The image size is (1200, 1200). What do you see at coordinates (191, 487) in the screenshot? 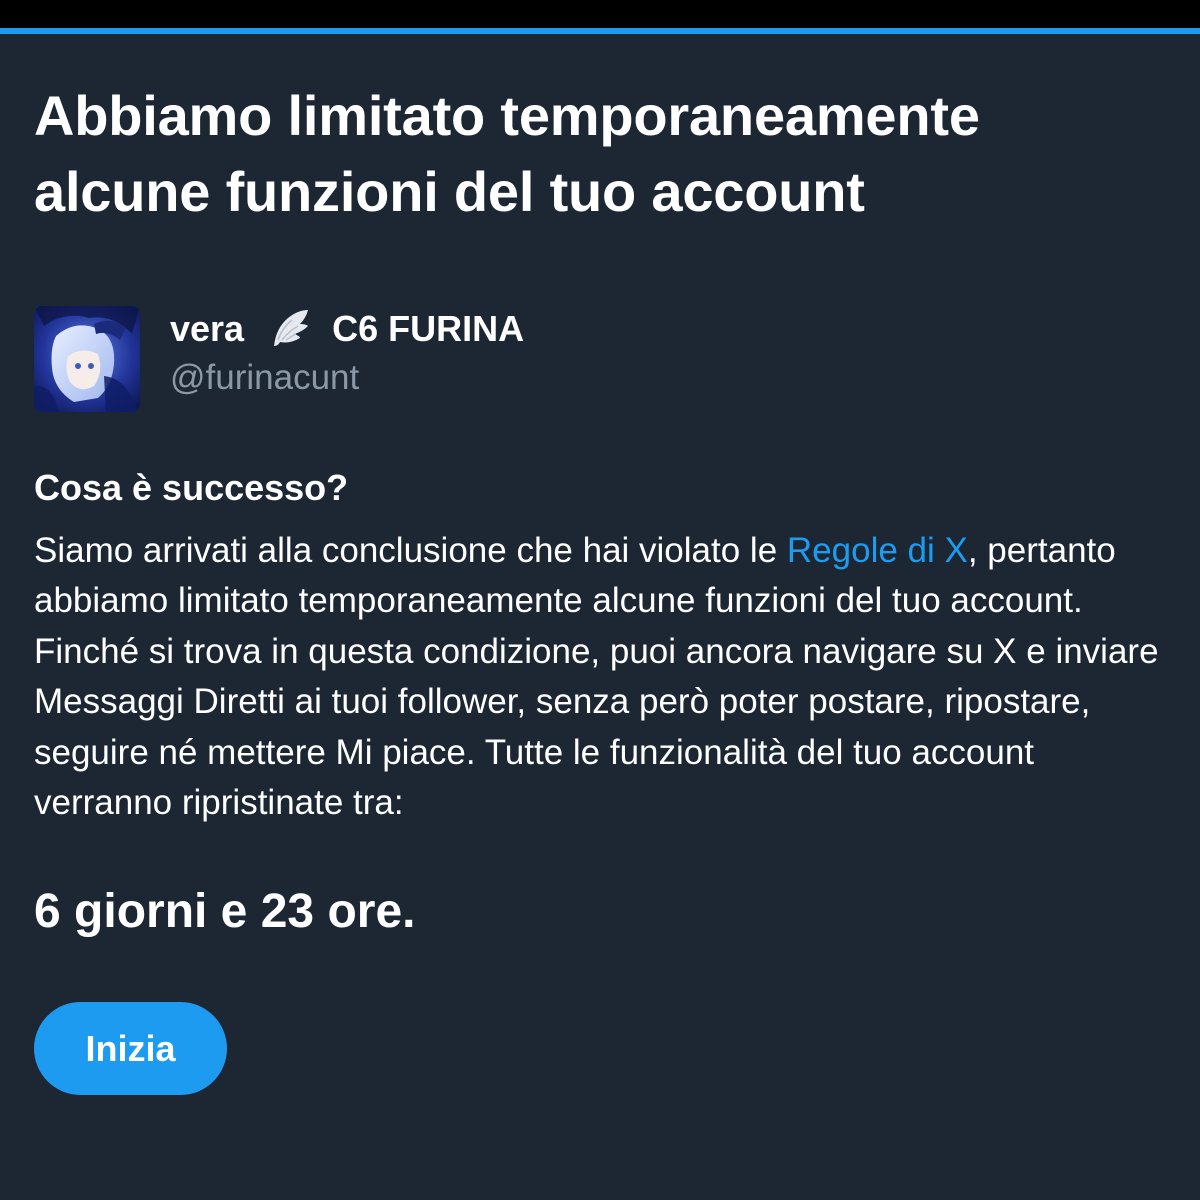
I see `section-heading: Cosa è successo?` at bounding box center [191, 487].